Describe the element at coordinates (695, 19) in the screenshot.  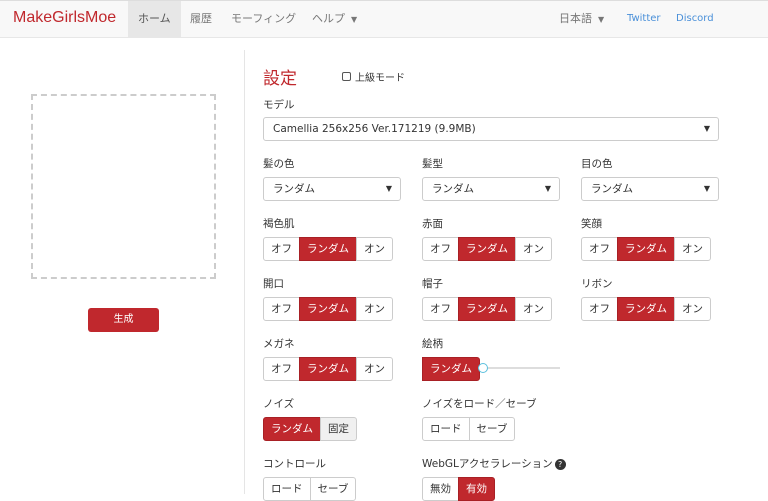
I see `discord-link: Discord` at that location.